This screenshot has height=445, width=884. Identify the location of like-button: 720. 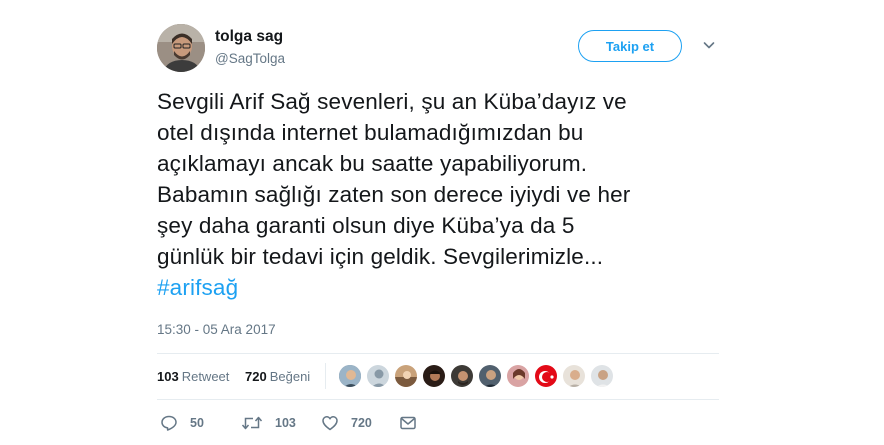
(346, 423).